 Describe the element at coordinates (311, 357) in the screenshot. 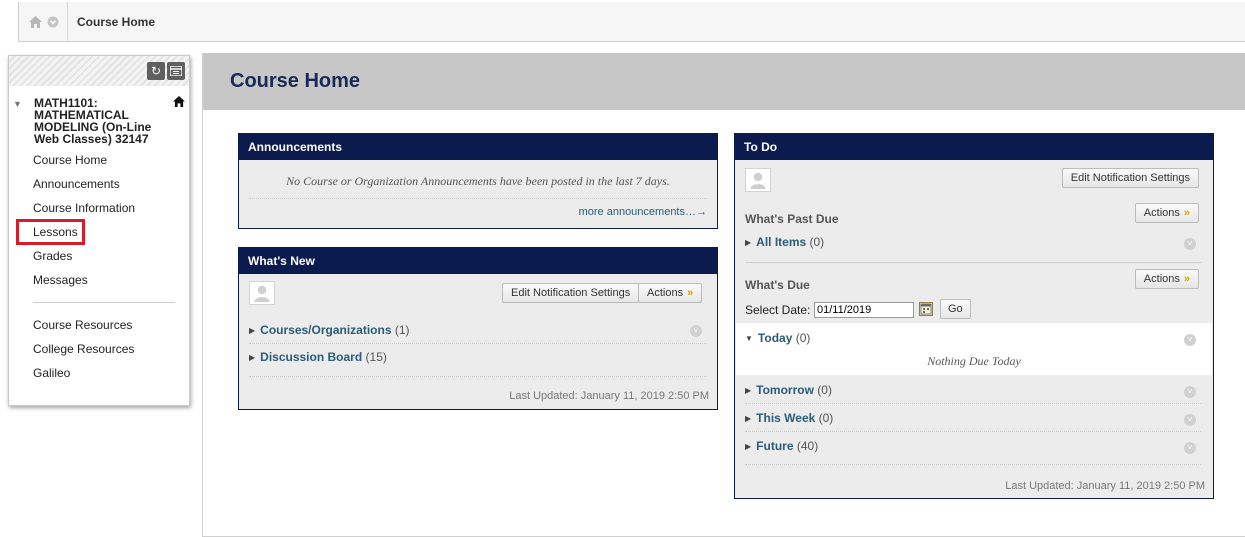

I see `item-label: Discussion Board` at that location.